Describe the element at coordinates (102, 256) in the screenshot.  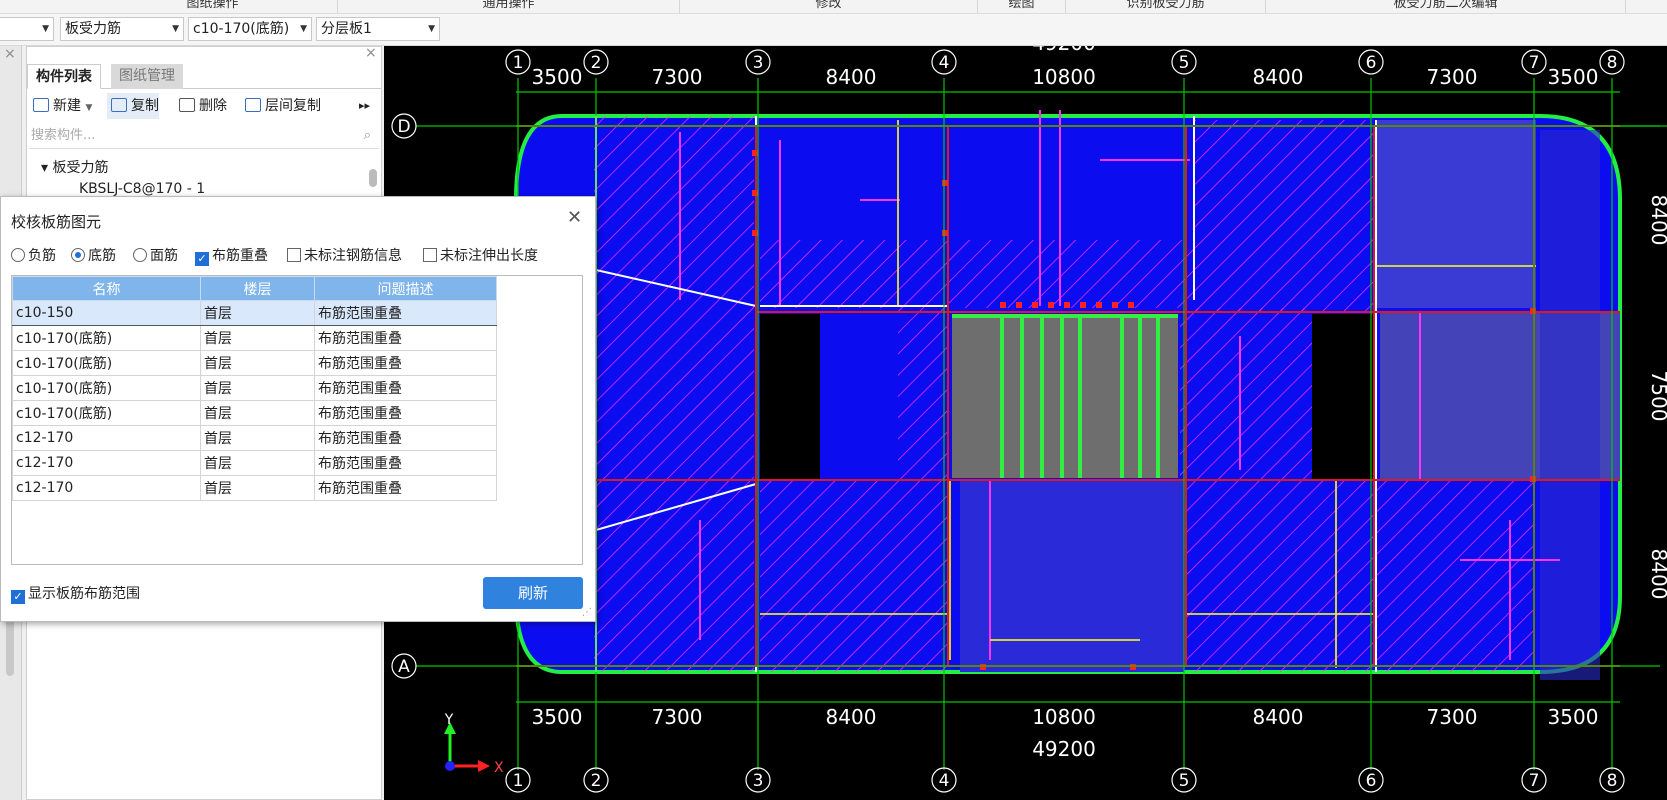
I see `option-label: 底筋` at that location.